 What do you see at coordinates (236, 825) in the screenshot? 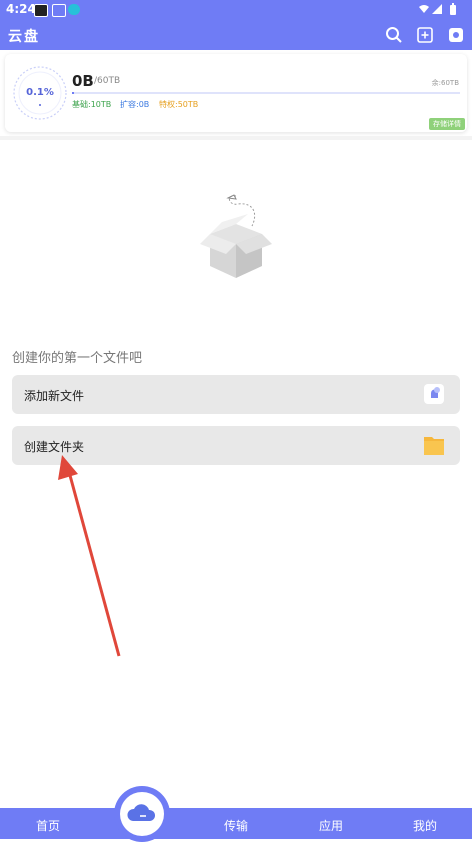
I see `tab-transfer: 传输` at bounding box center [236, 825].